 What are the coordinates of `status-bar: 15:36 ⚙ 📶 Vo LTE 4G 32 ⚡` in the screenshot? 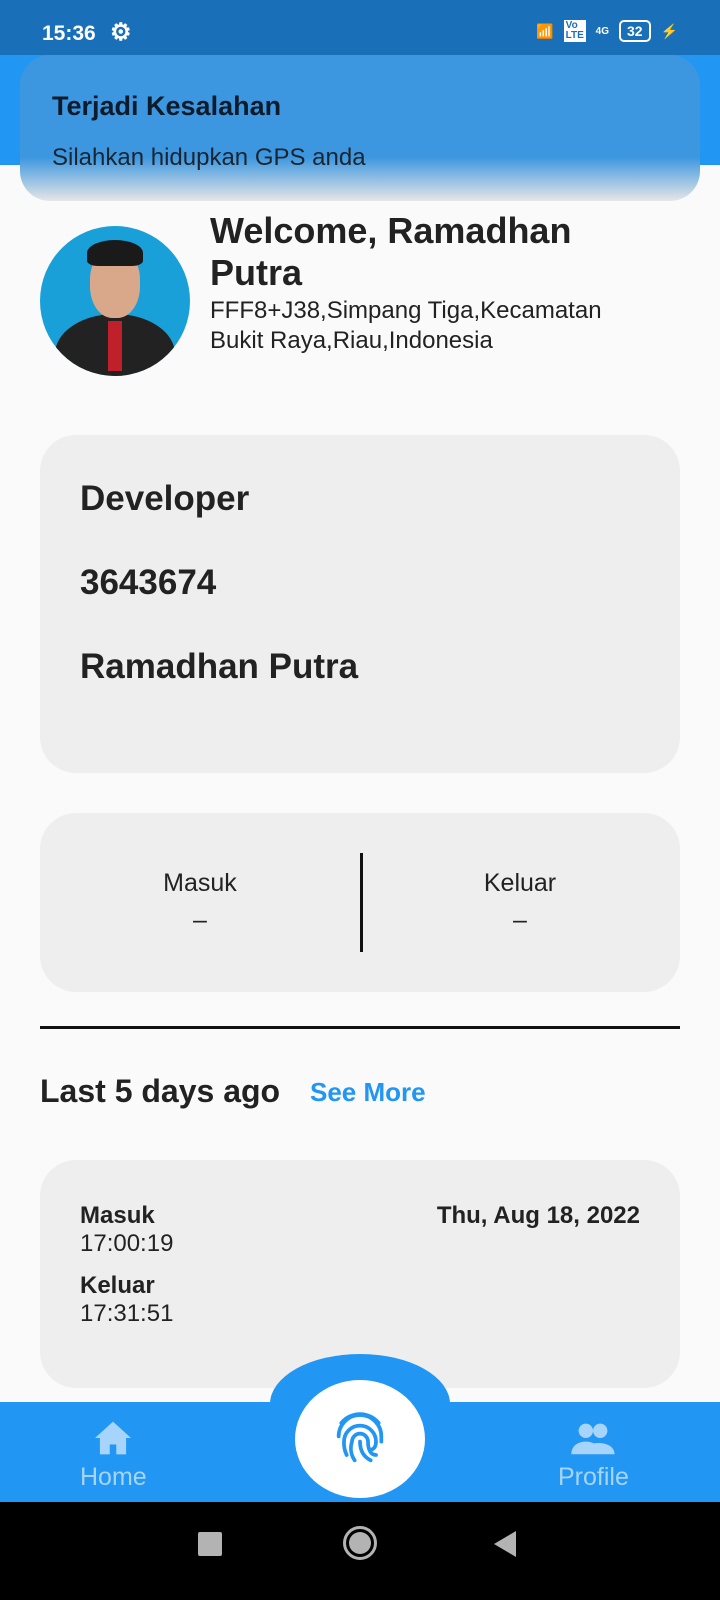 It's located at (360, 27).